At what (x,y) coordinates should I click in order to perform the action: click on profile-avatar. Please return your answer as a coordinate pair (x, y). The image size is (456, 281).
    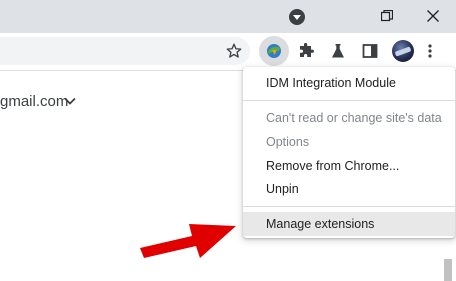
    Looking at the image, I should click on (403, 51).